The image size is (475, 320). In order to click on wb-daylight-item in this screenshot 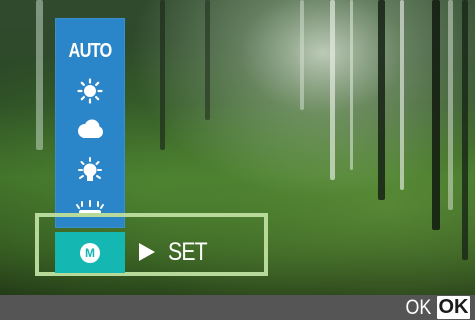, I will do `click(90, 91)`.